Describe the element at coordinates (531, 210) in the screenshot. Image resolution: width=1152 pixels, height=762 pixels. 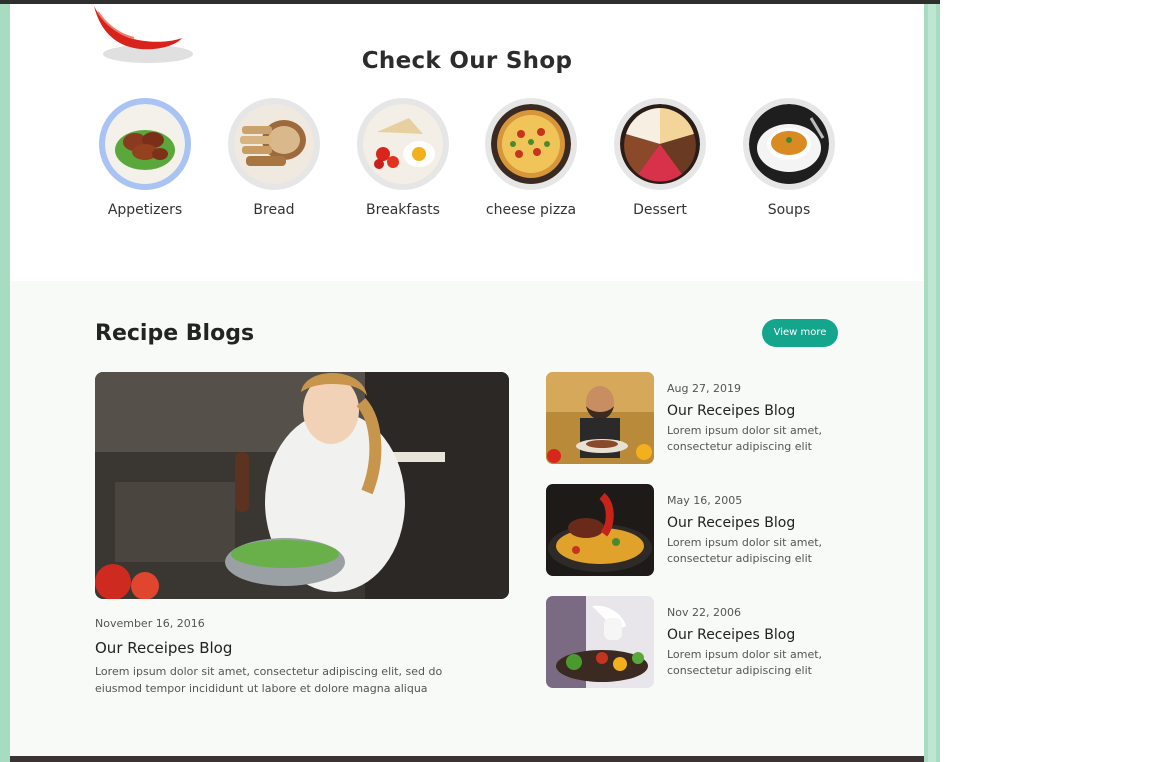
I see `category-label: cheese pizza` at that location.